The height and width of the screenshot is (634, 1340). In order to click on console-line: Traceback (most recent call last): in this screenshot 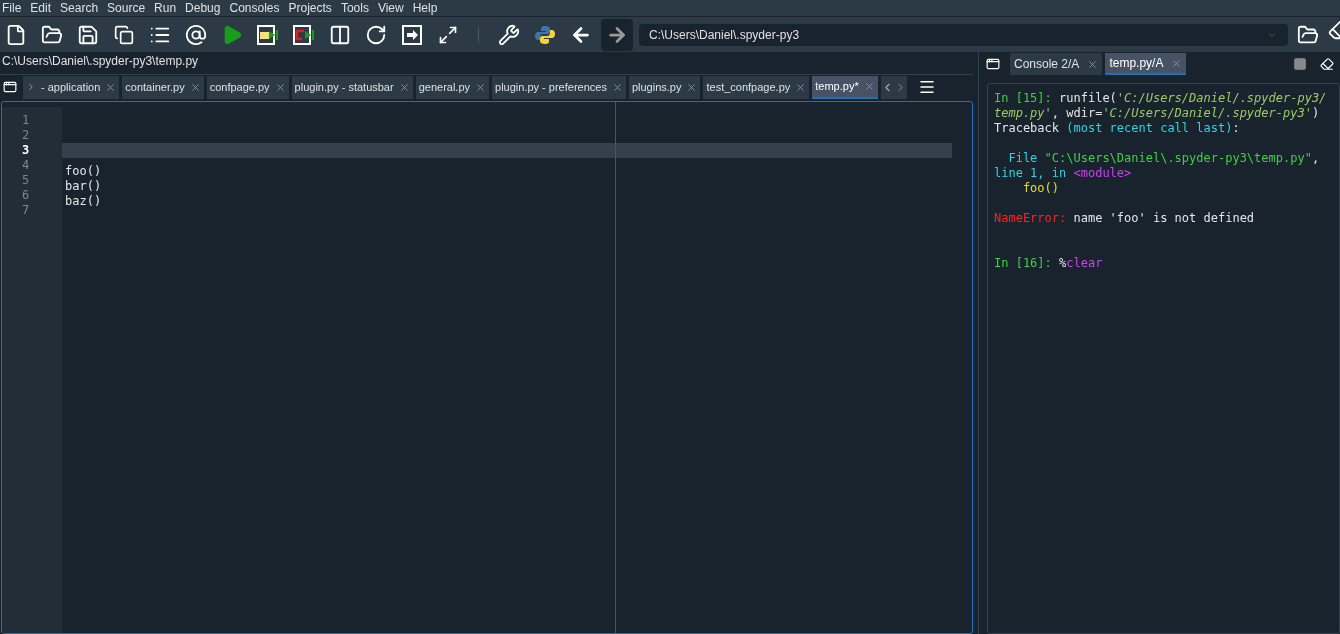, I will do `click(1117, 128)`.